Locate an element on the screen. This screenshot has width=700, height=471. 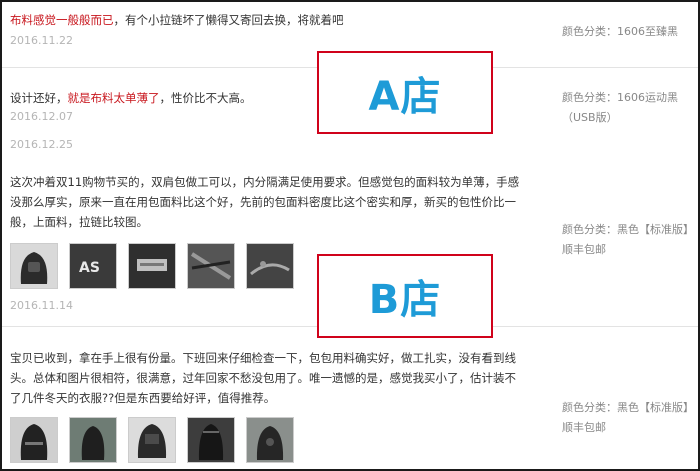
review-1-spec-value: 1606至臻黑 is located at coordinates (647, 31).